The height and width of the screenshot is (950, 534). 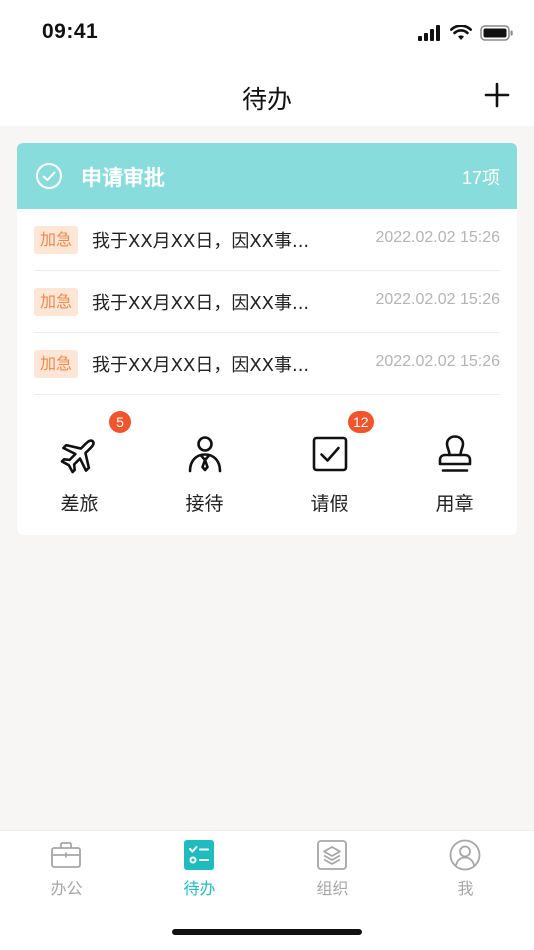 What do you see at coordinates (454, 504) in the screenshot?
I see `action-label: 用章` at bounding box center [454, 504].